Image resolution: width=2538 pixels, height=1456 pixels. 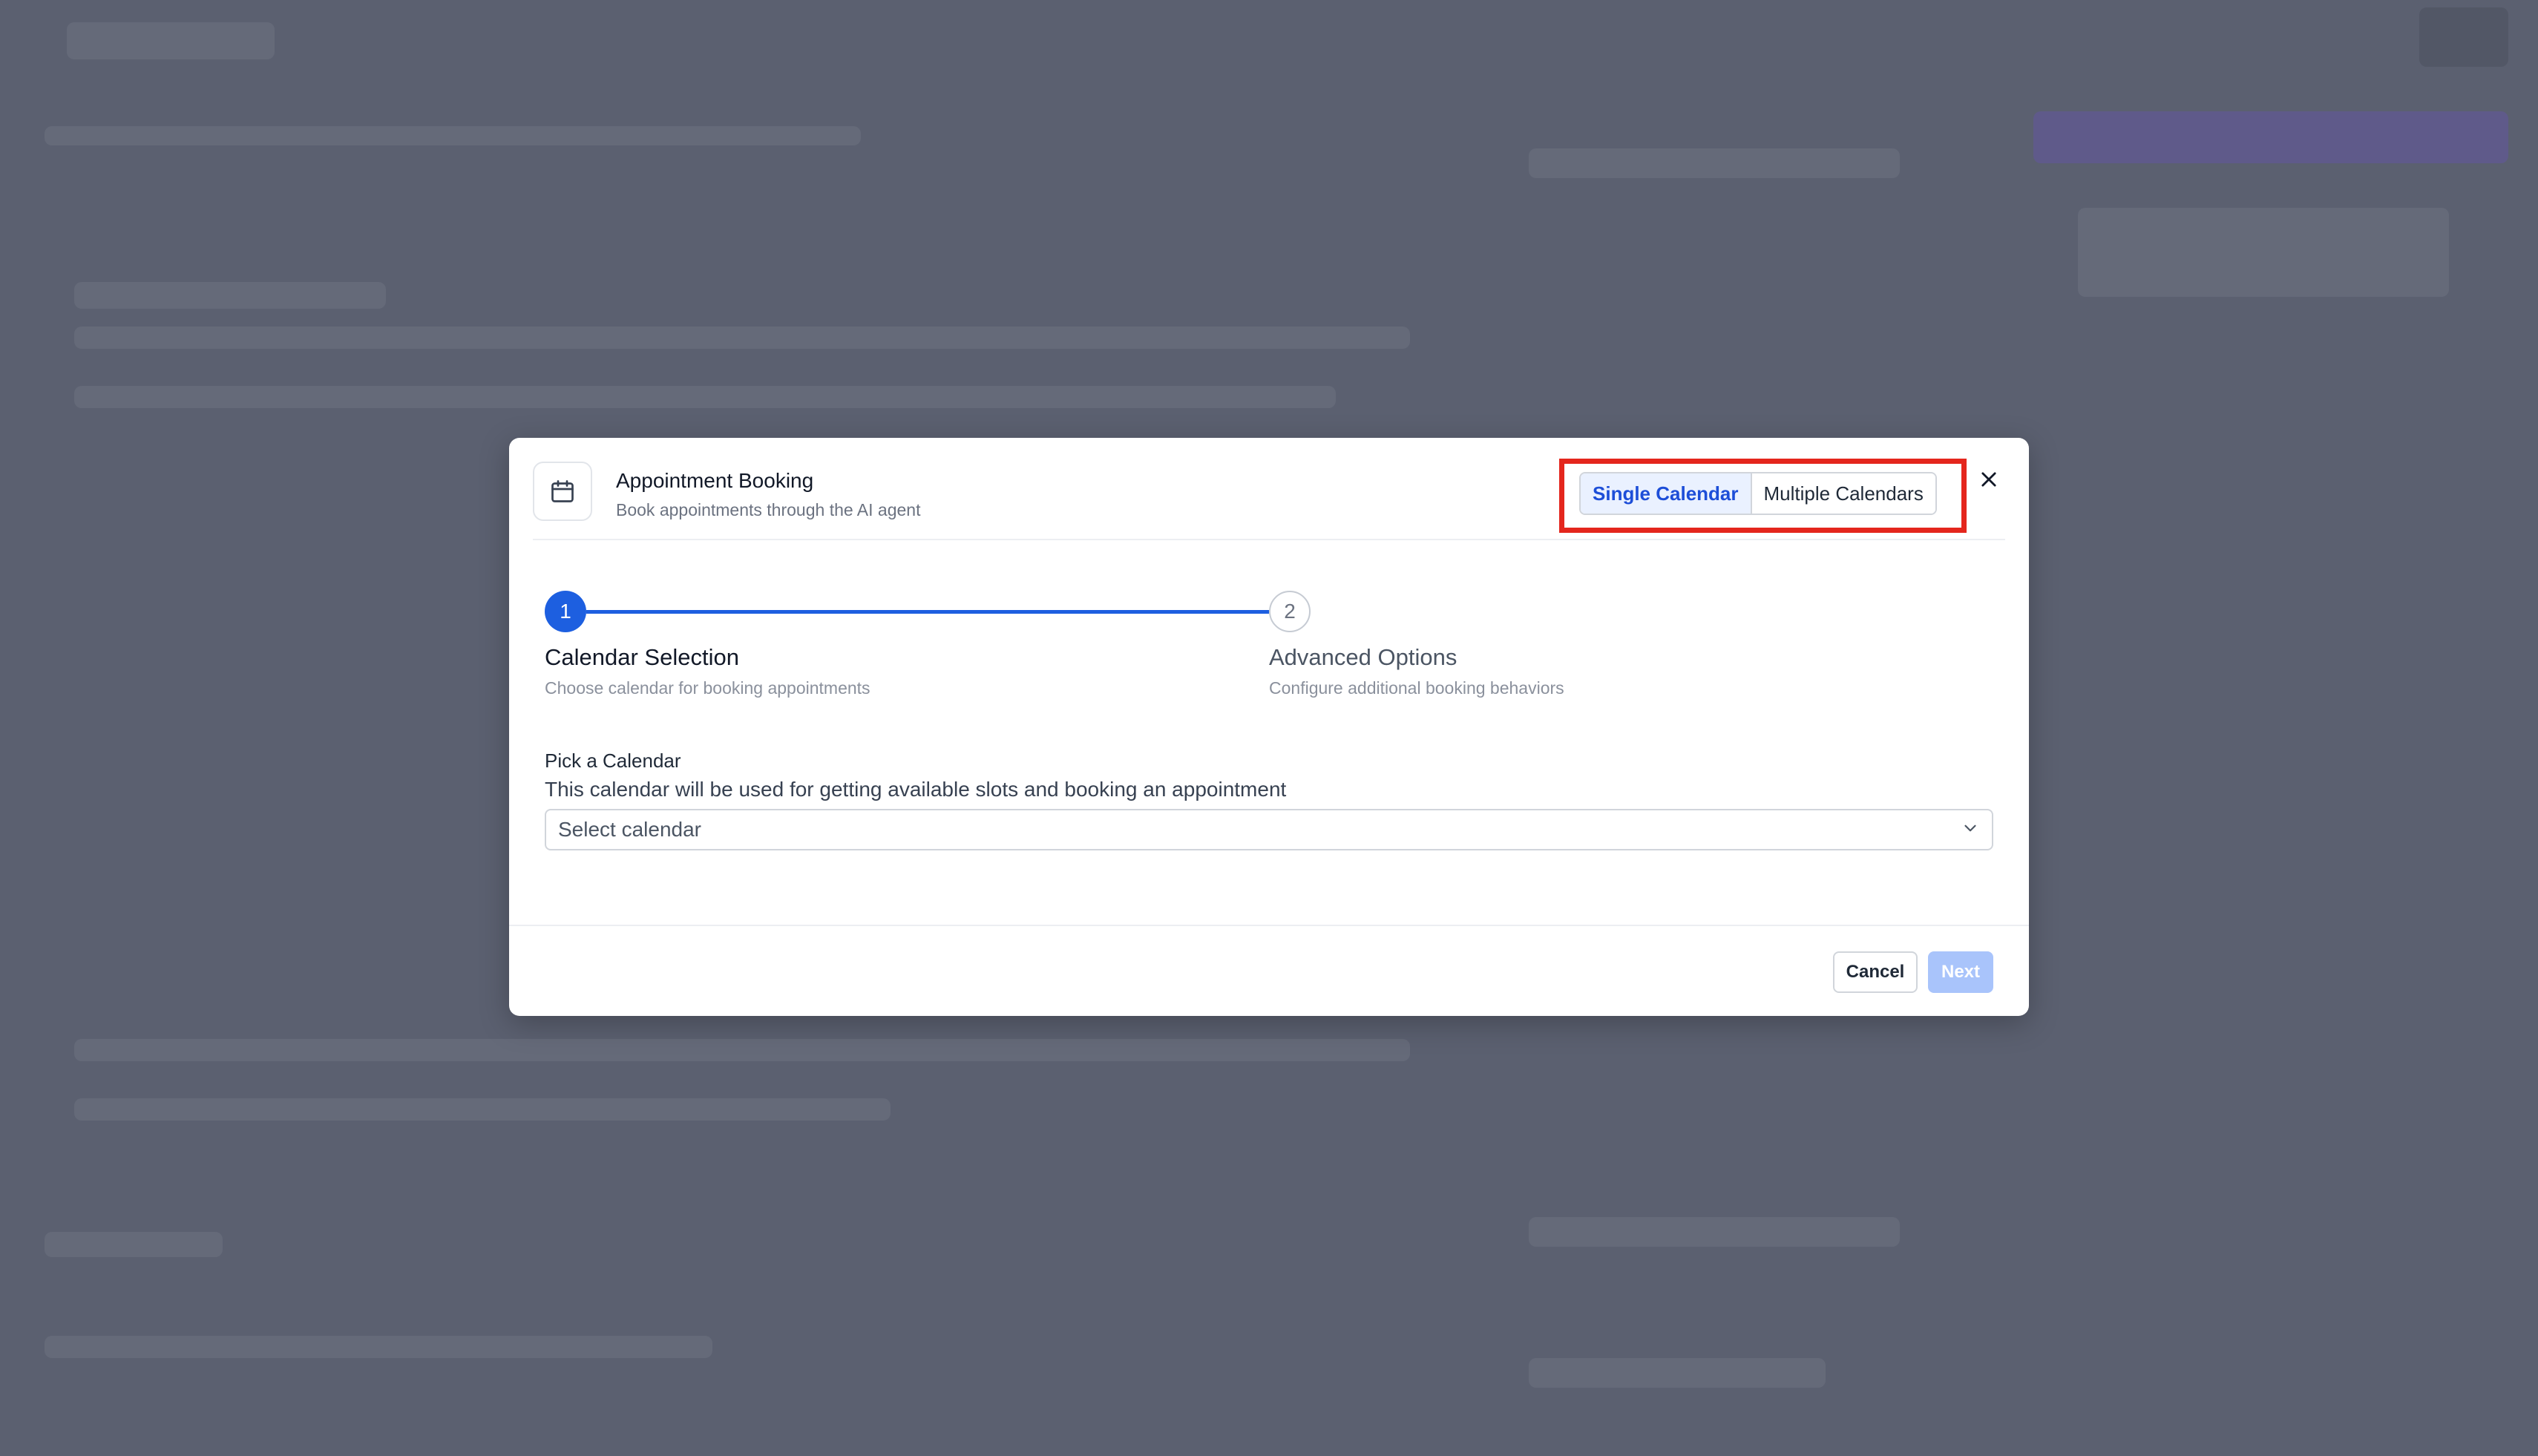 What do you see at coordinates (565, 612) in the screenshot?
I see `step-1-indicator: 1` at bounding box center [565, 612].